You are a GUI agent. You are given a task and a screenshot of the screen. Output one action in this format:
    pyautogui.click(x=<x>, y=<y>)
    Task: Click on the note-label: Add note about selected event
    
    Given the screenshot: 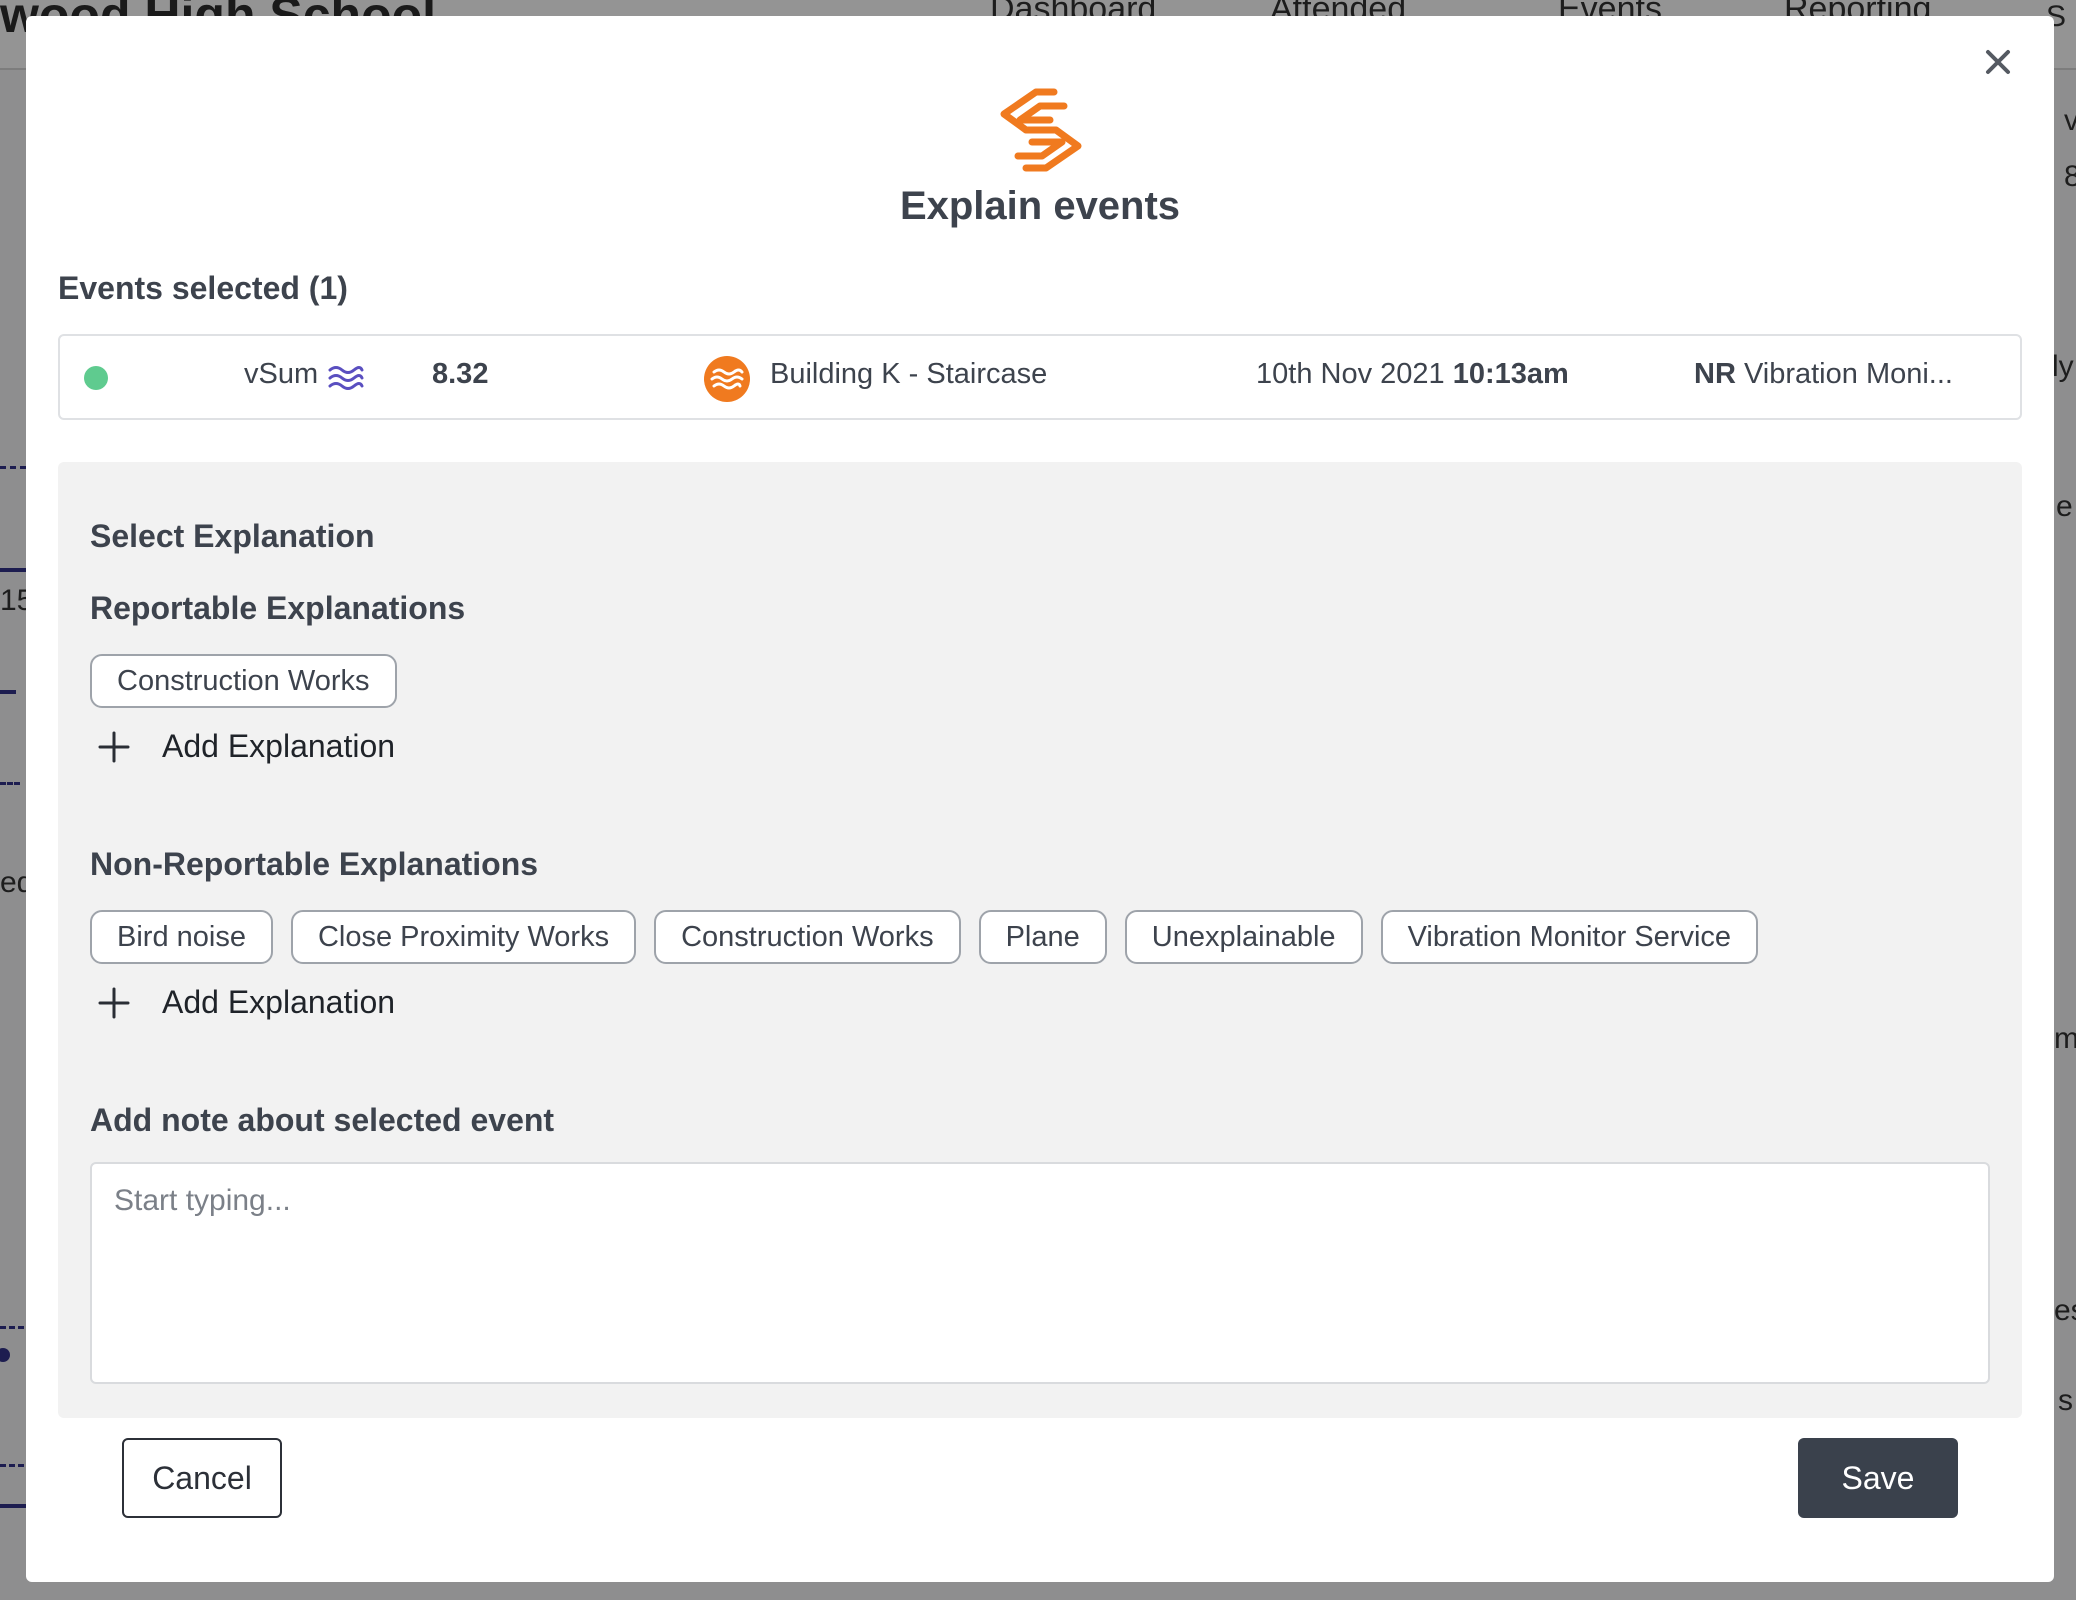 What is the action you would take?
    pyautogui.click(x=322, y=1120)
    